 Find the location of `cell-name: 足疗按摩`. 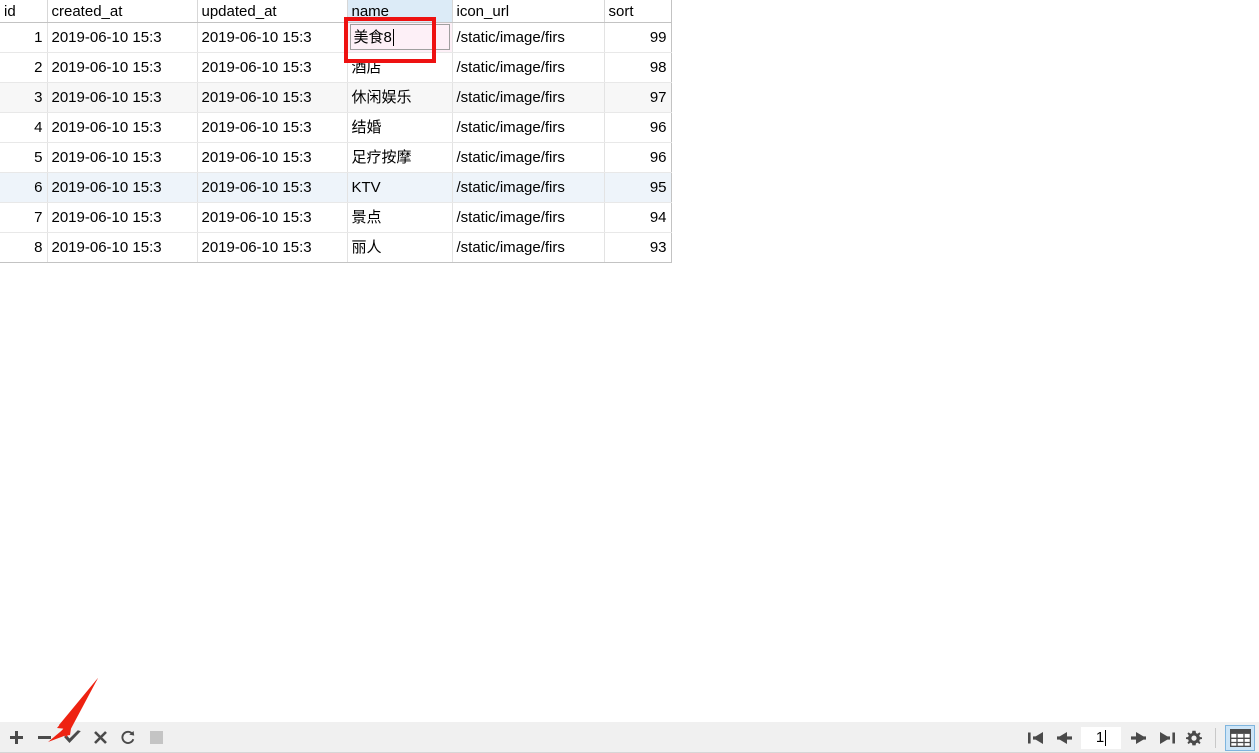

cell-name: 足疗按摩 is located at coordinates (400, 157).